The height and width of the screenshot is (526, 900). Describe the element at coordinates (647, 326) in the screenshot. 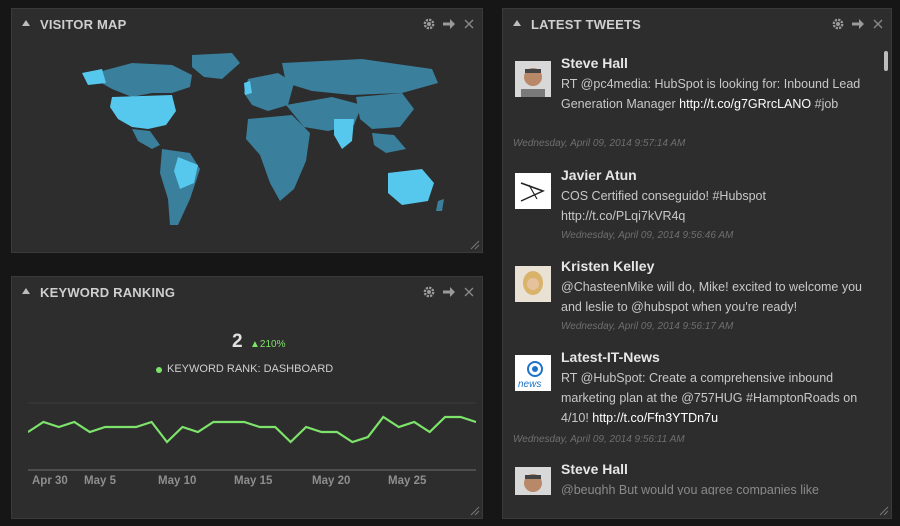

I see `tweet-timestamp: Wednesday, April 09, 2014 9:56:17 AM` at that location.